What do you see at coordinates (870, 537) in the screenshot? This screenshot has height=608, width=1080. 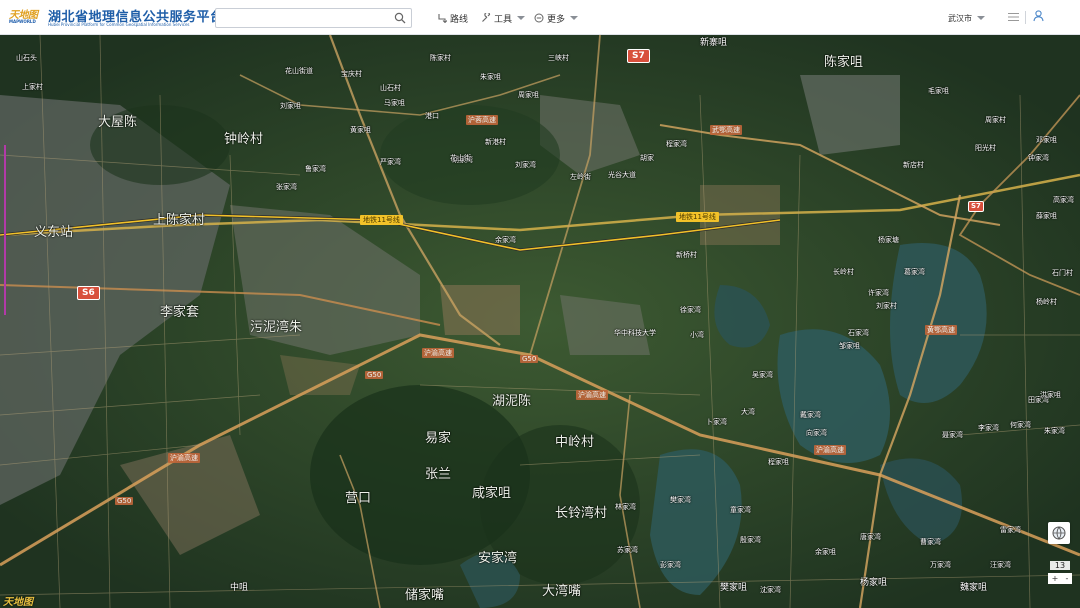 I see `place-label: 唐家湾` at bounding box center [870, 537].